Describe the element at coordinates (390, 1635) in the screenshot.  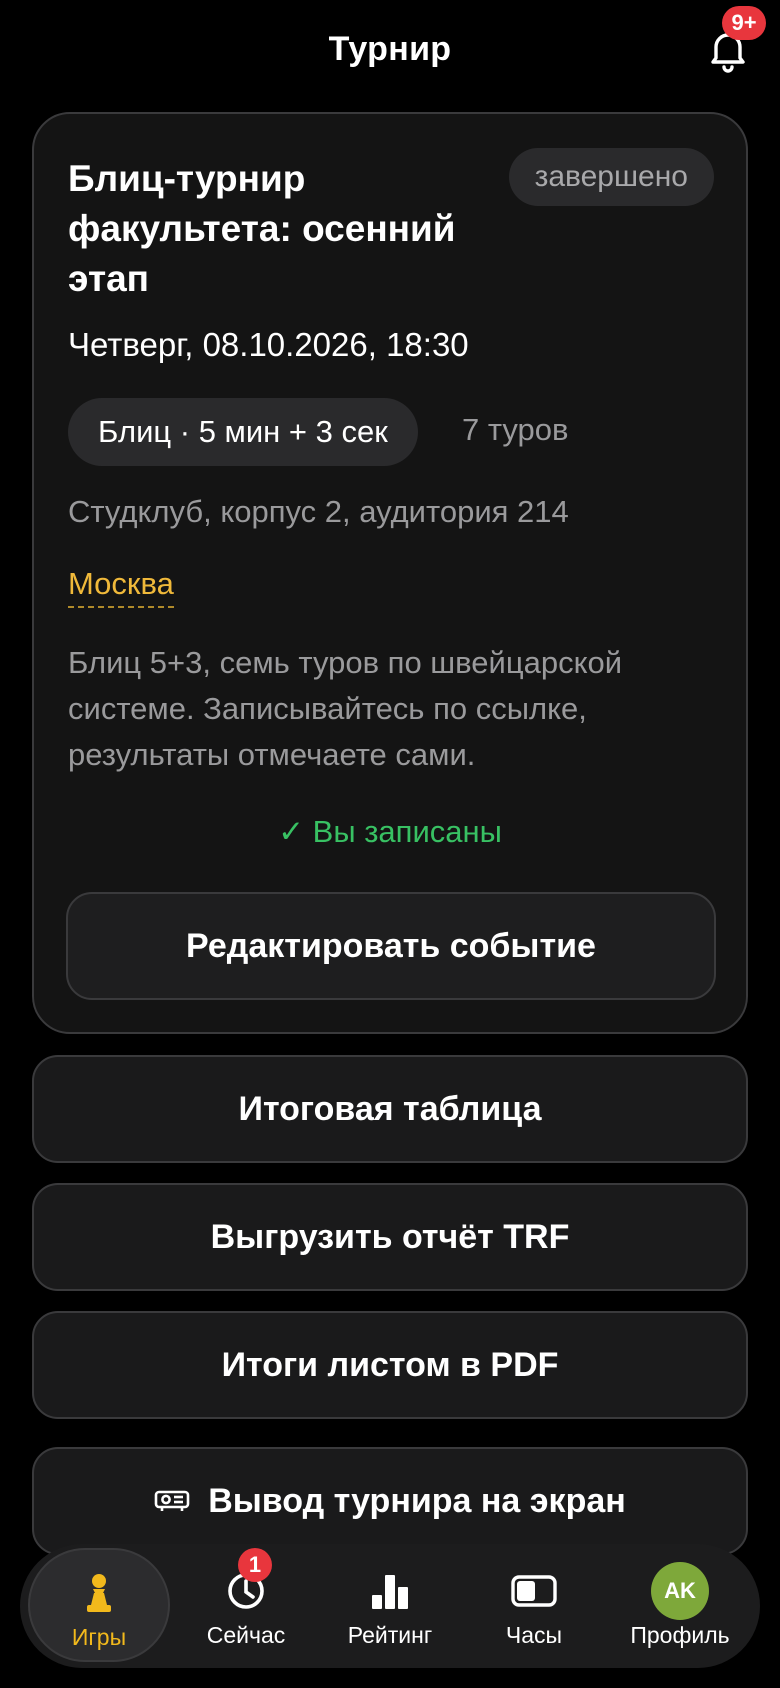
I see `tab-rating-label: Рейтинг` at that location.